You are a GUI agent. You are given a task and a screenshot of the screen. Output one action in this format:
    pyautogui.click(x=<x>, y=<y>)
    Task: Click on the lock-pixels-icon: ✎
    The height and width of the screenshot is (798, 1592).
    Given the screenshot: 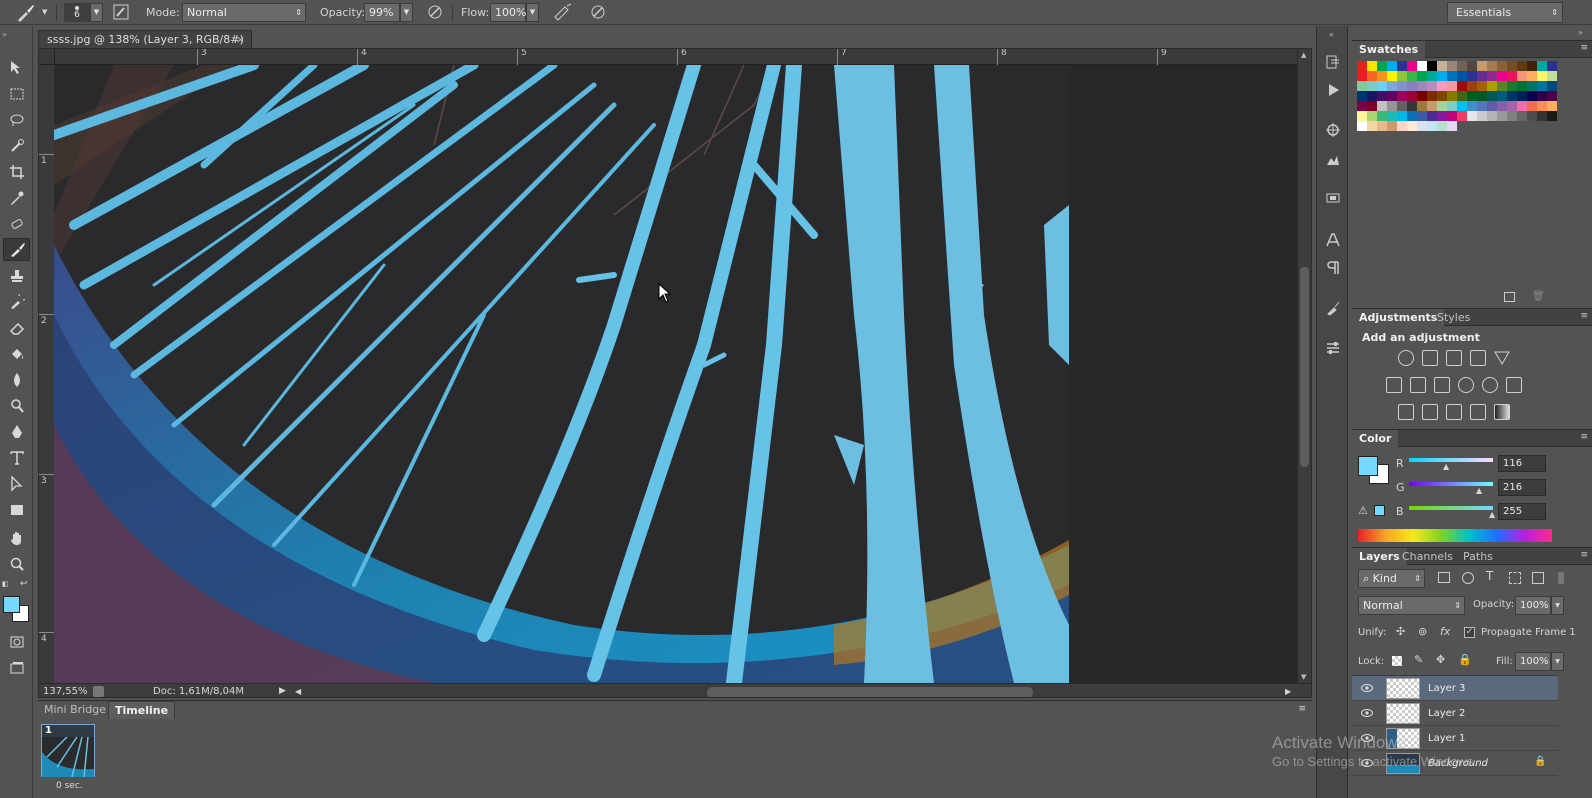 What is the action you would take?
    pyautogui.click(x=1418, y=659)
    